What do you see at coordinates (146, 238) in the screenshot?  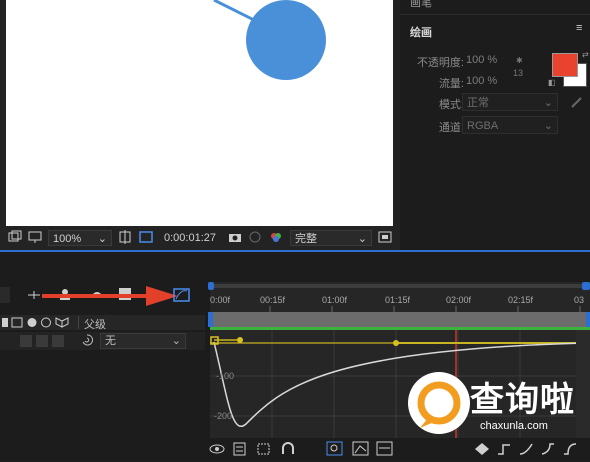 I see `transparency-grid-icon` at bounding box center [146, 238].